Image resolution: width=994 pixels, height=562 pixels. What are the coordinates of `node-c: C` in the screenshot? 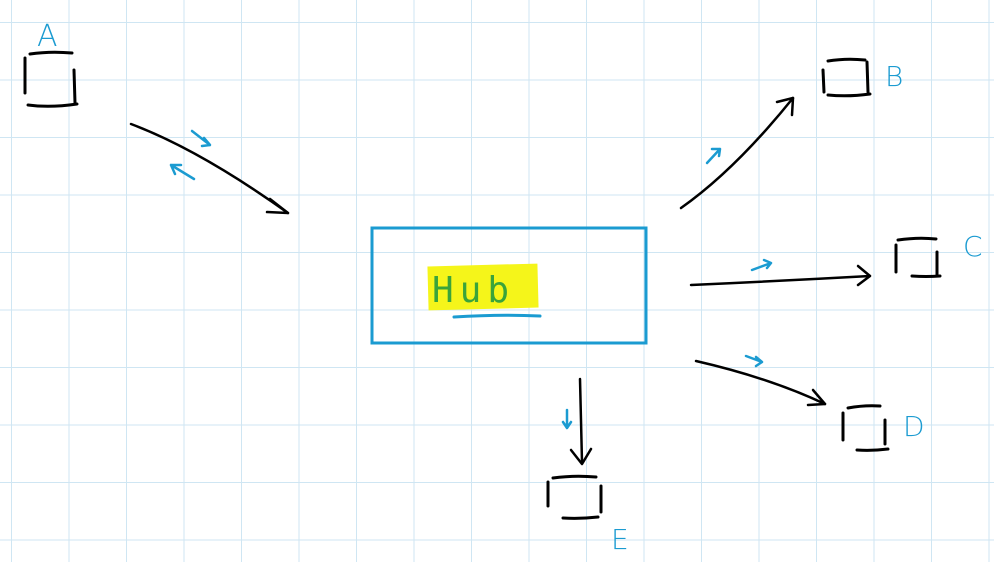 It's located at (938, 254).